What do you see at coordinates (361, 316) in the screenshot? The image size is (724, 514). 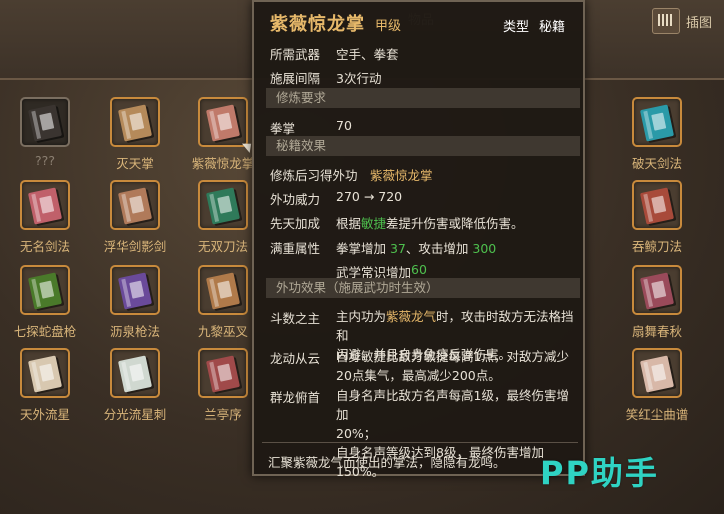 I see `skill1-text-a: 主内功为` at bounding box center [361, 316].